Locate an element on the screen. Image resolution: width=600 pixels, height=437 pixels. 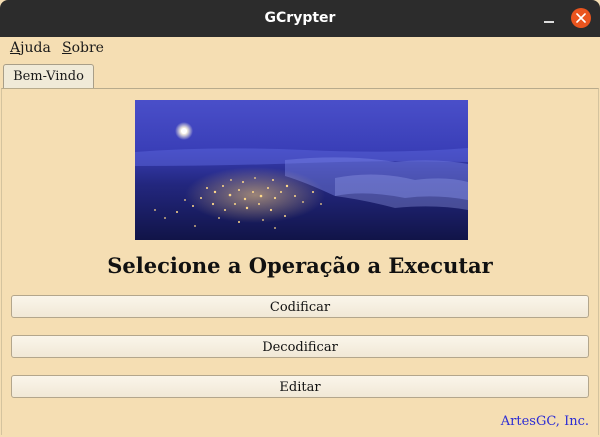
close-icon is located at coordinates (581, 18).